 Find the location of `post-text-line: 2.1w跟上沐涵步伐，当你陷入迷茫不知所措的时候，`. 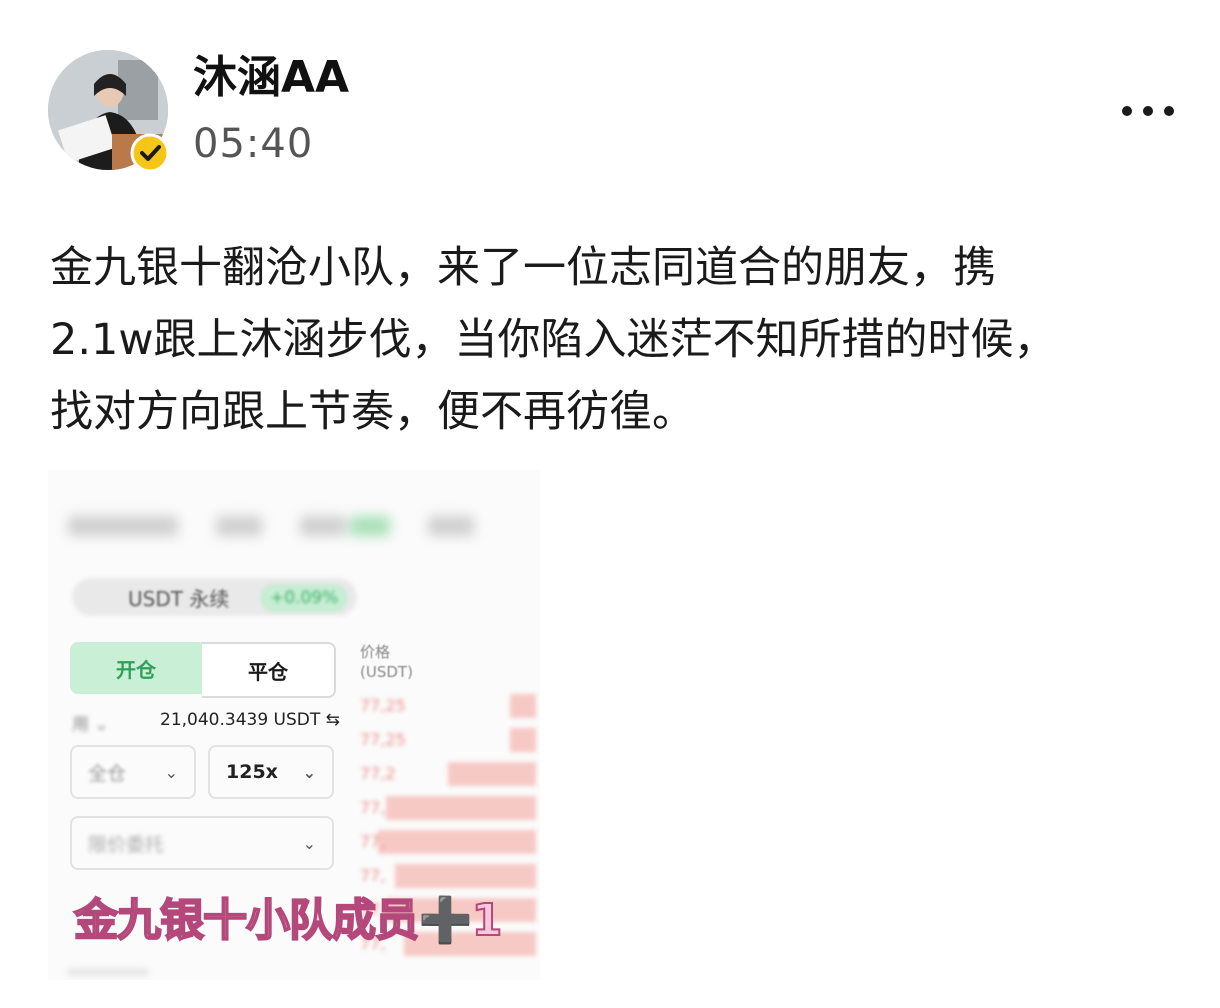

post-text-line: 2.1w跟上沐涵步伐，当你陷入迷茫不知所措的时候， is located at coordinates (553, 340).